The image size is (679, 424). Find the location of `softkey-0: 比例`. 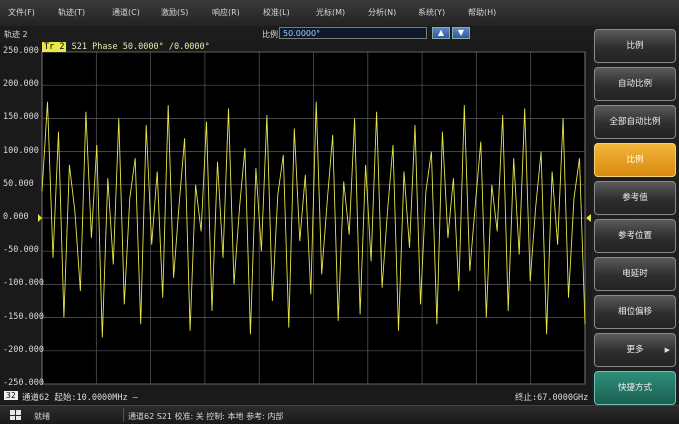

softkey-0: 比例 is located at coordinates (635, 46).